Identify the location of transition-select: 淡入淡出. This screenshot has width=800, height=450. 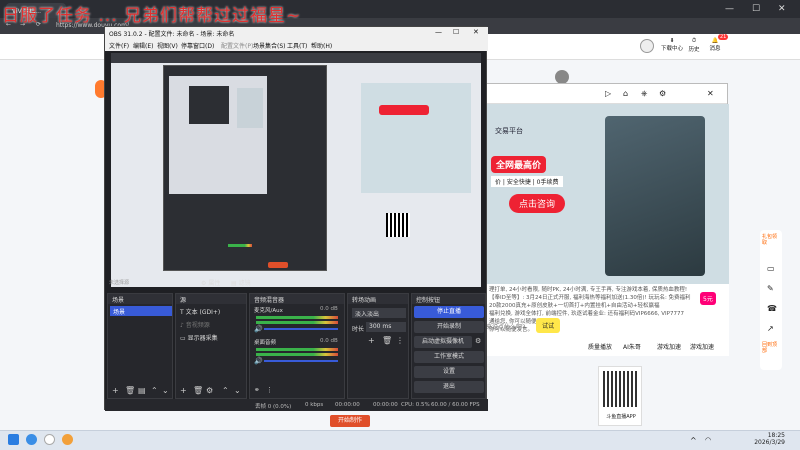
(379, 313).